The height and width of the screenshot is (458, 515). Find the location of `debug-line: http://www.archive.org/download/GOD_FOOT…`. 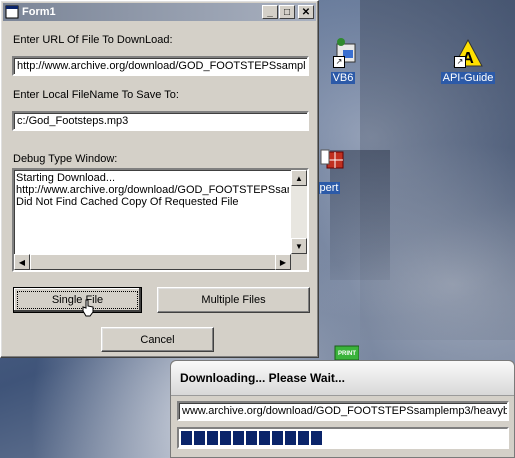

debug-line: http://www.archive.org/download/GOD_FOOT… is located at coordinates (152, 190).